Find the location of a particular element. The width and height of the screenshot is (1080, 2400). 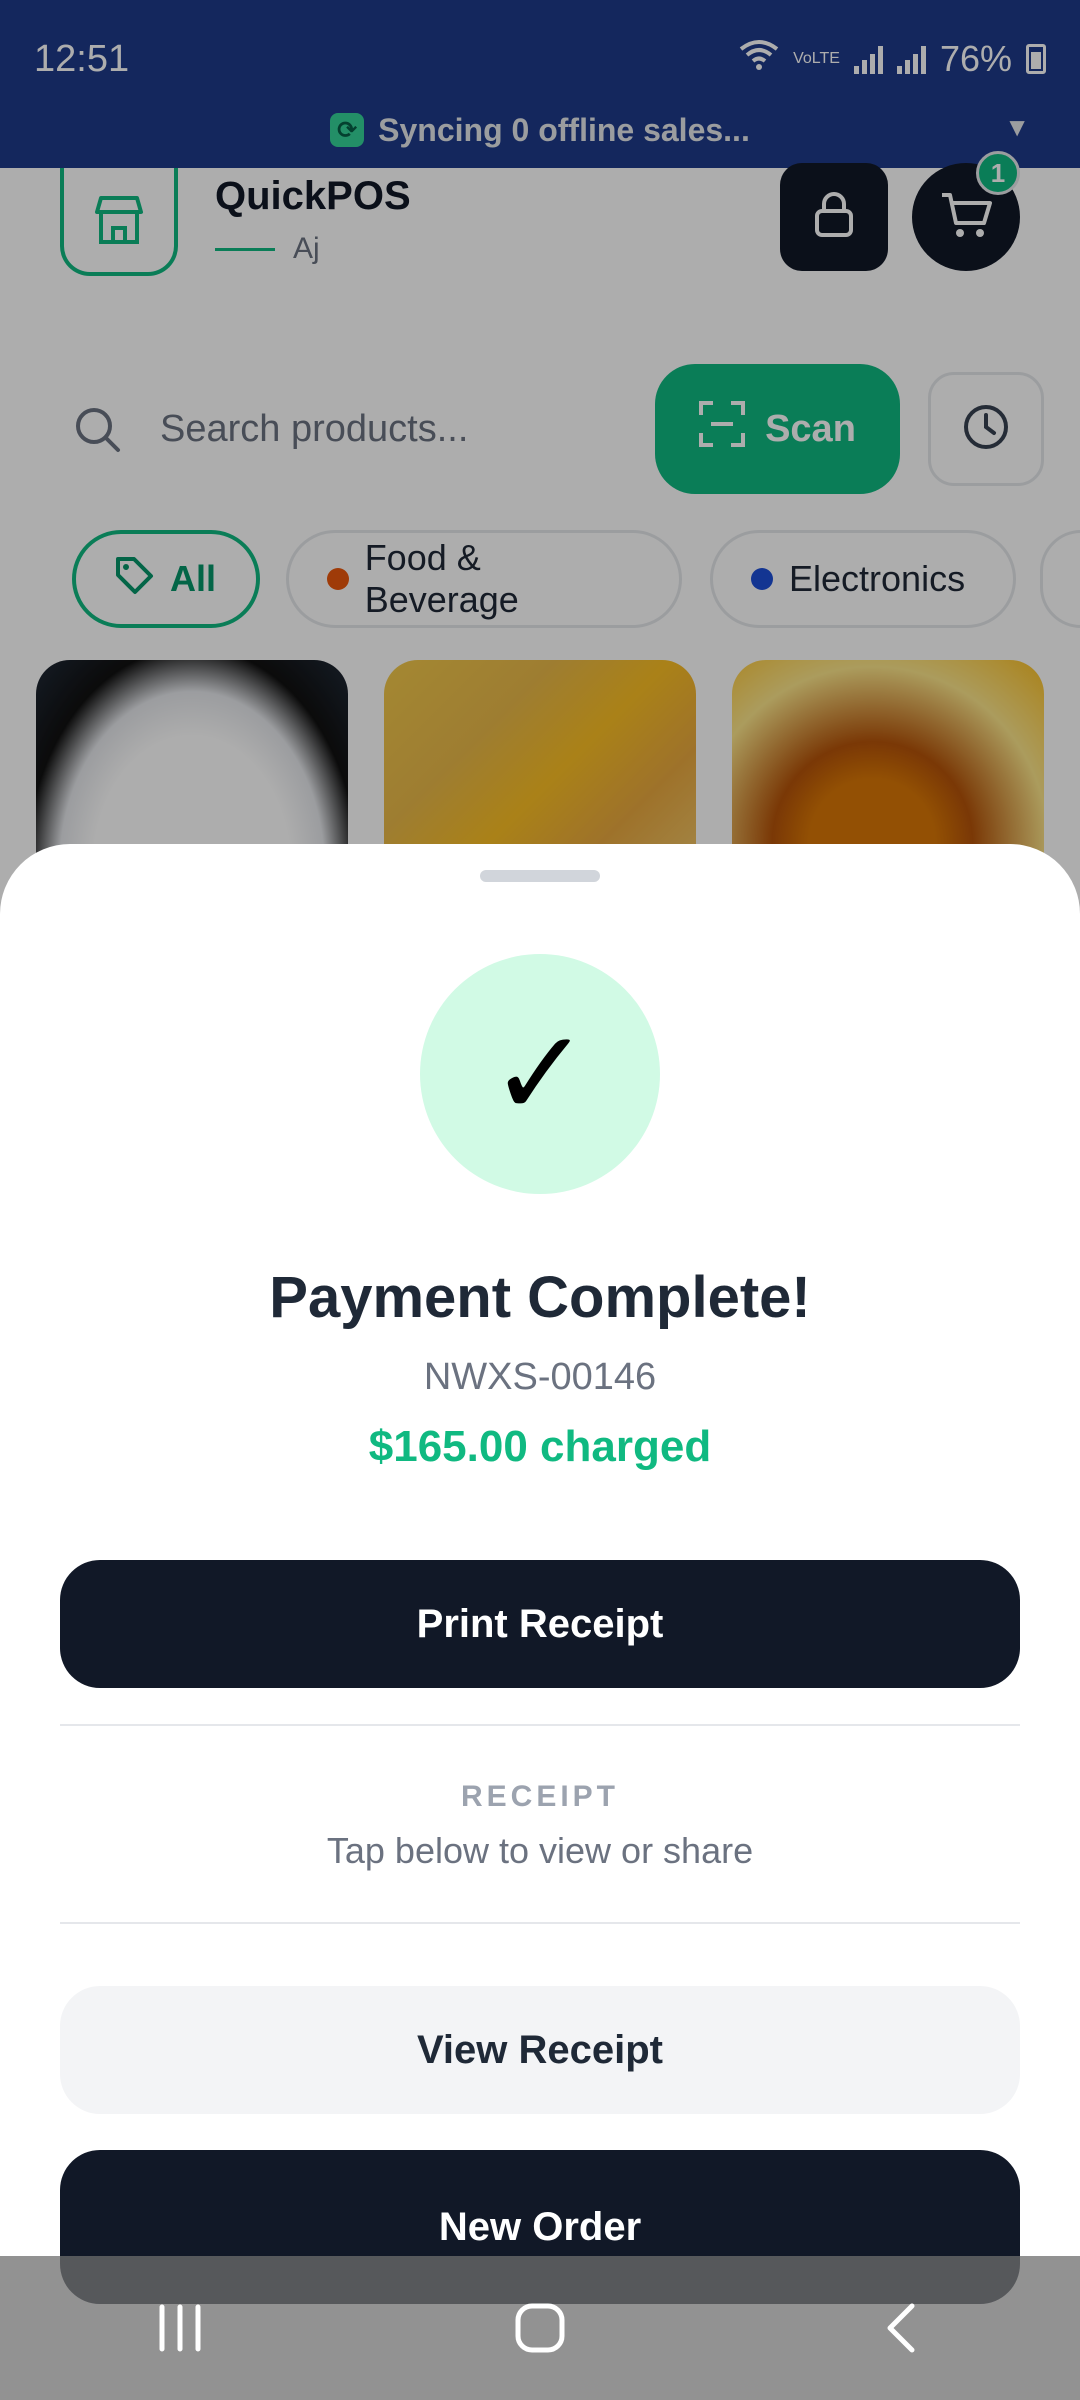

recent-apps-icon is located at coordinates (180, 2328).